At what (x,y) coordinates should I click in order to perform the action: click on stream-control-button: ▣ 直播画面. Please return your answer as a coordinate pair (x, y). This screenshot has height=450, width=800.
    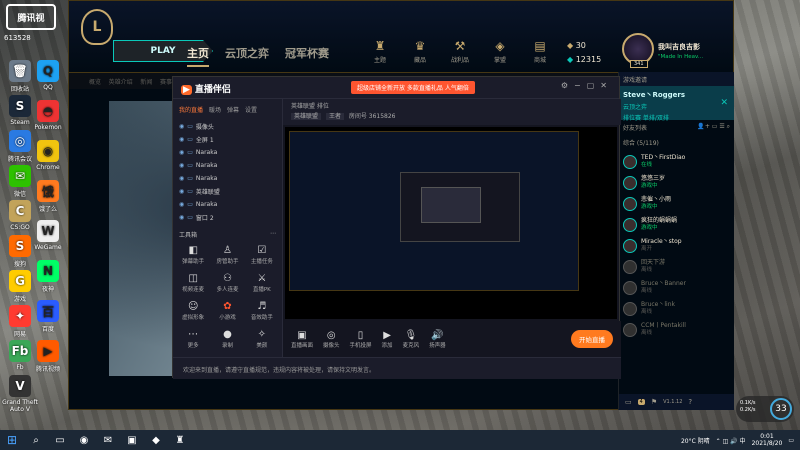
    Looking at the image, I should click on (302, 339).